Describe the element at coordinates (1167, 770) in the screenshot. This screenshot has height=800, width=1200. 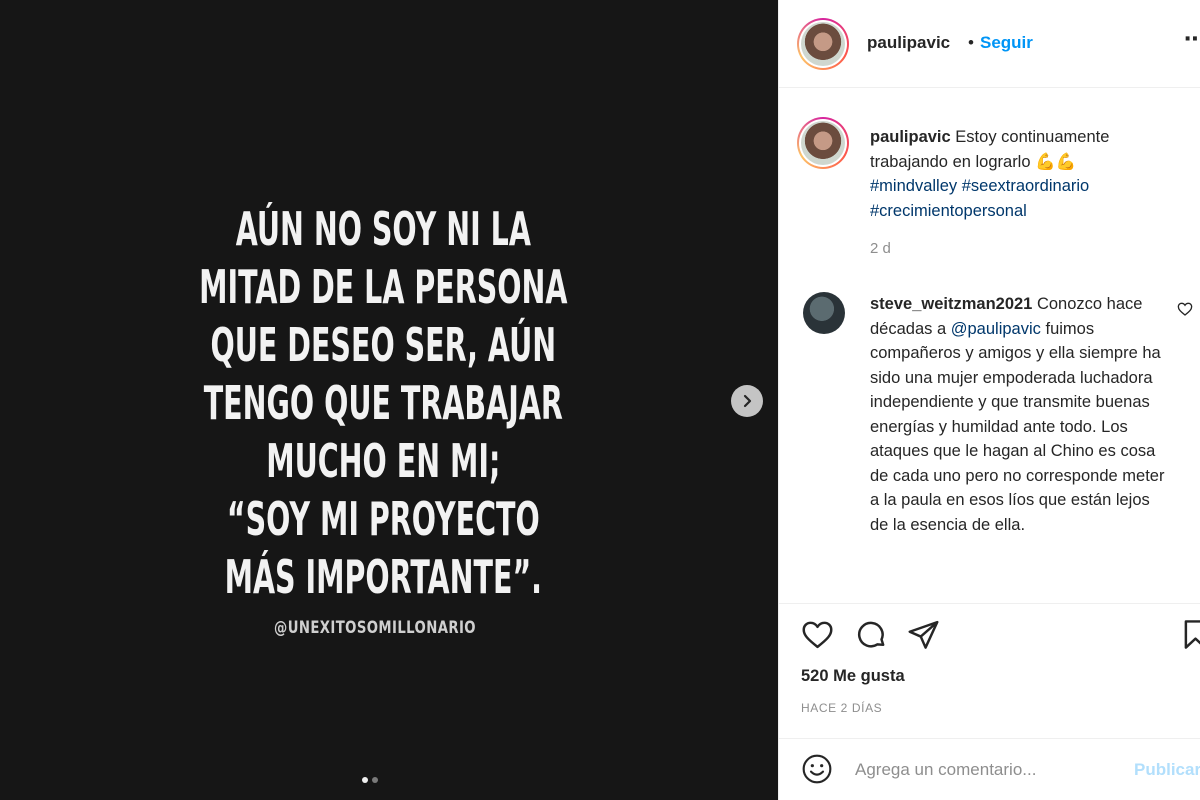
I see `publish-button: Publicar` at that location.